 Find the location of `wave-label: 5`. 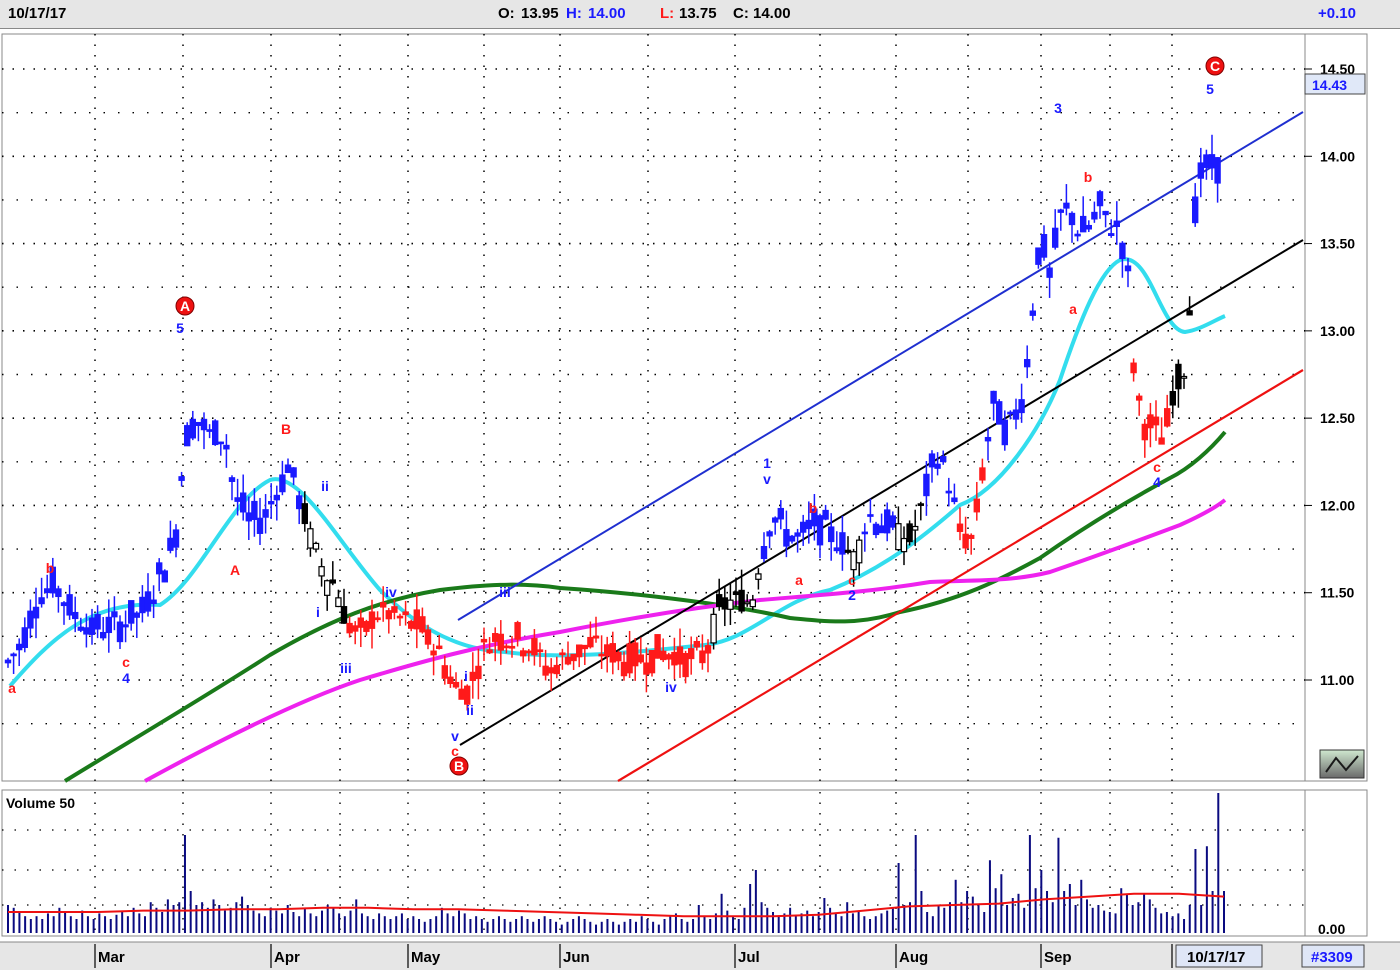

wave-label: 5 is located at coordinates (180, 328).